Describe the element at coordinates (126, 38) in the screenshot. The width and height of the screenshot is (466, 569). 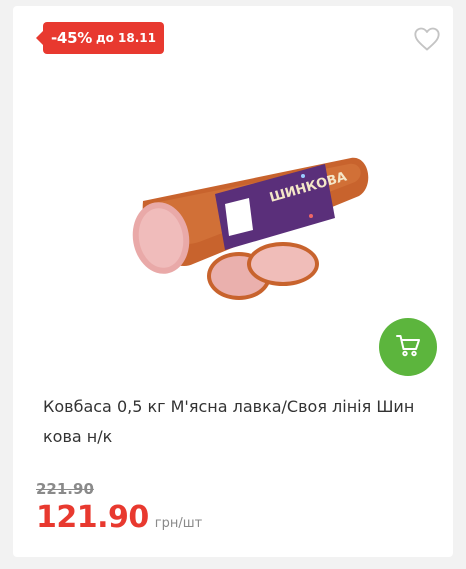
I see `discount-until: до 18.11` at that location.